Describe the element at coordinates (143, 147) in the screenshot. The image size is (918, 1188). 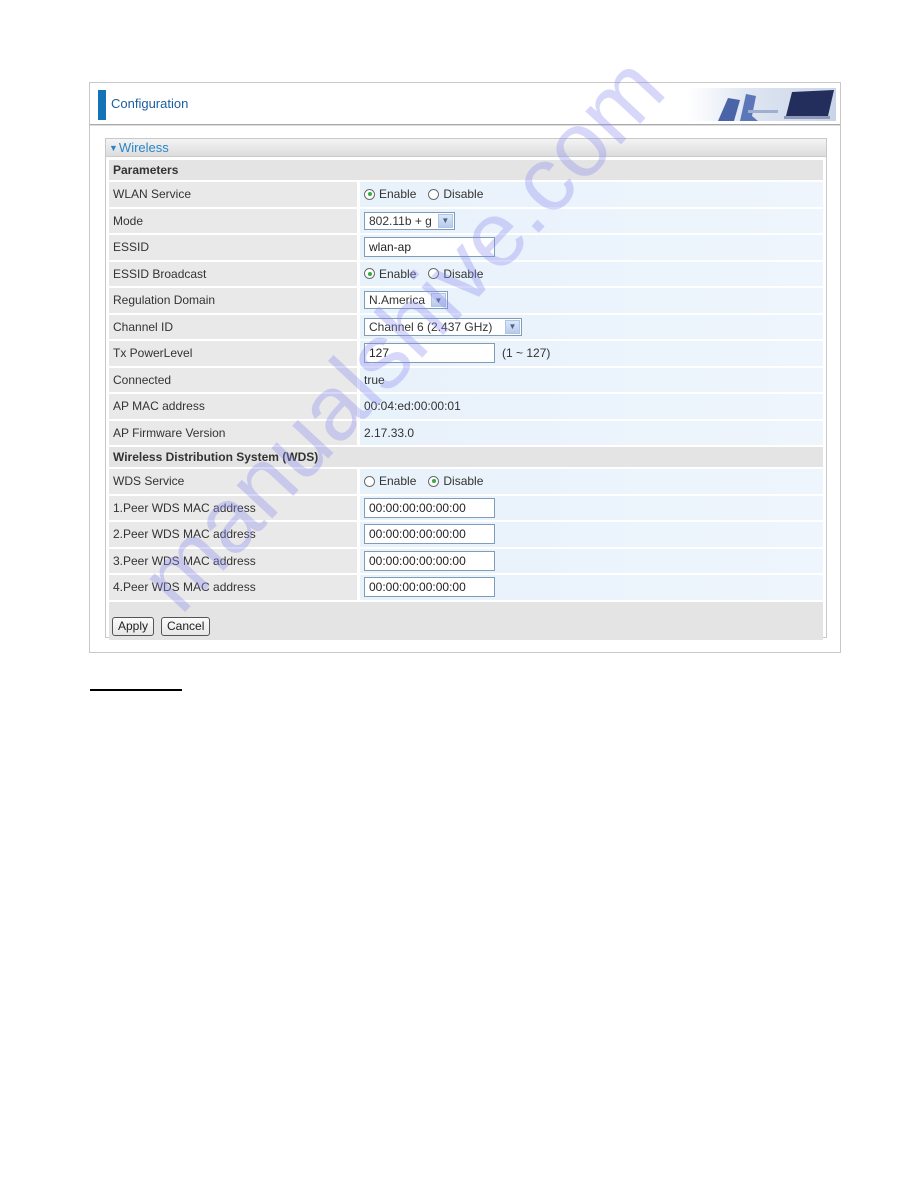
I see `panel-title: Wireless` at that location.